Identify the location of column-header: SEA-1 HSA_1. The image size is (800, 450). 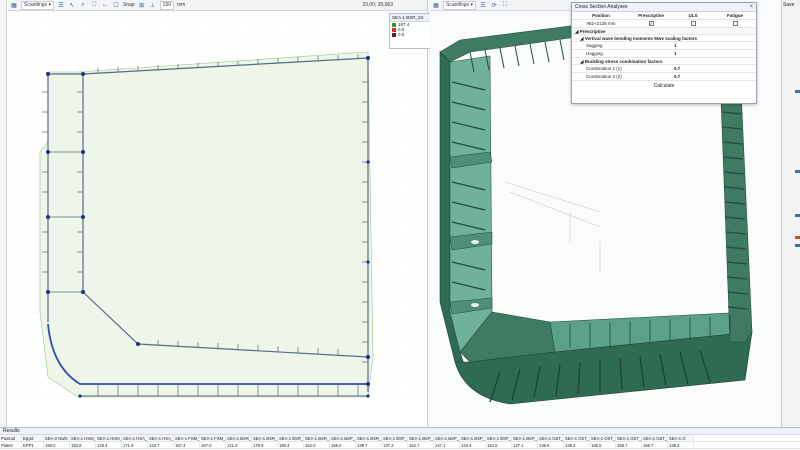
(135, 438).